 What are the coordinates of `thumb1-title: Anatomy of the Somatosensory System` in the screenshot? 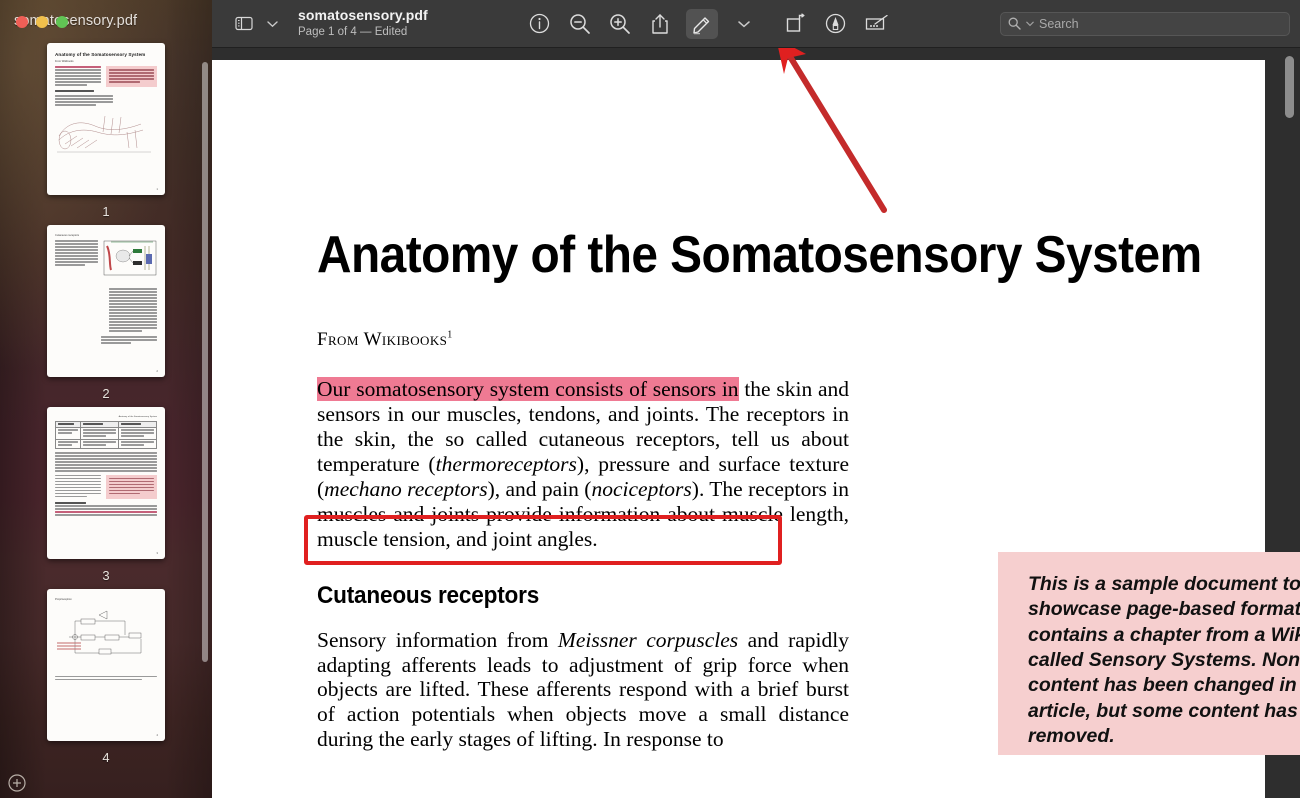 It's located at (100, 54).